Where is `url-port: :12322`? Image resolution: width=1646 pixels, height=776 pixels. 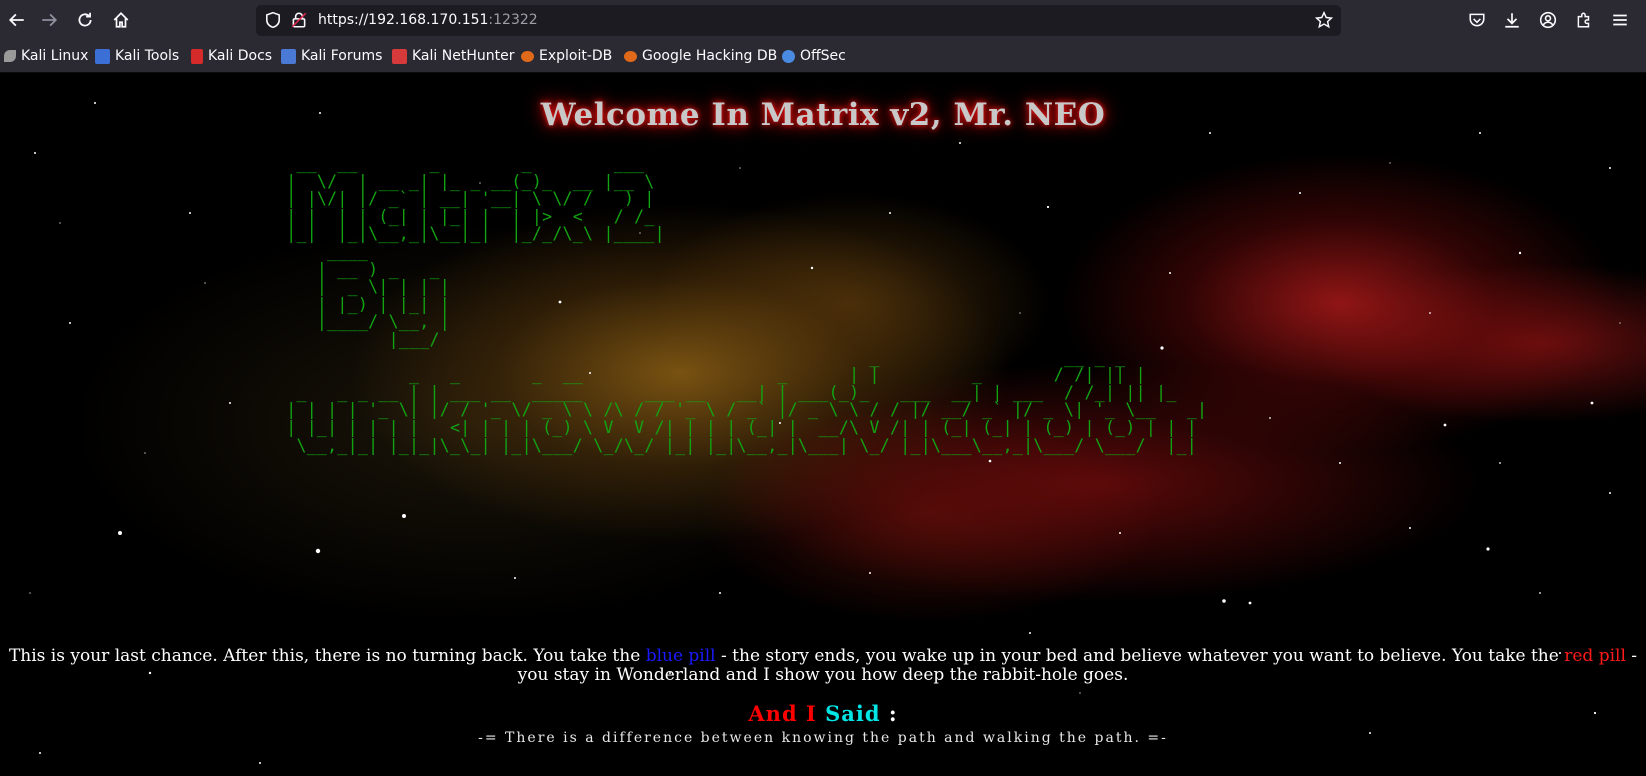
url-port: :12322 is located at coordinates (513, 20).